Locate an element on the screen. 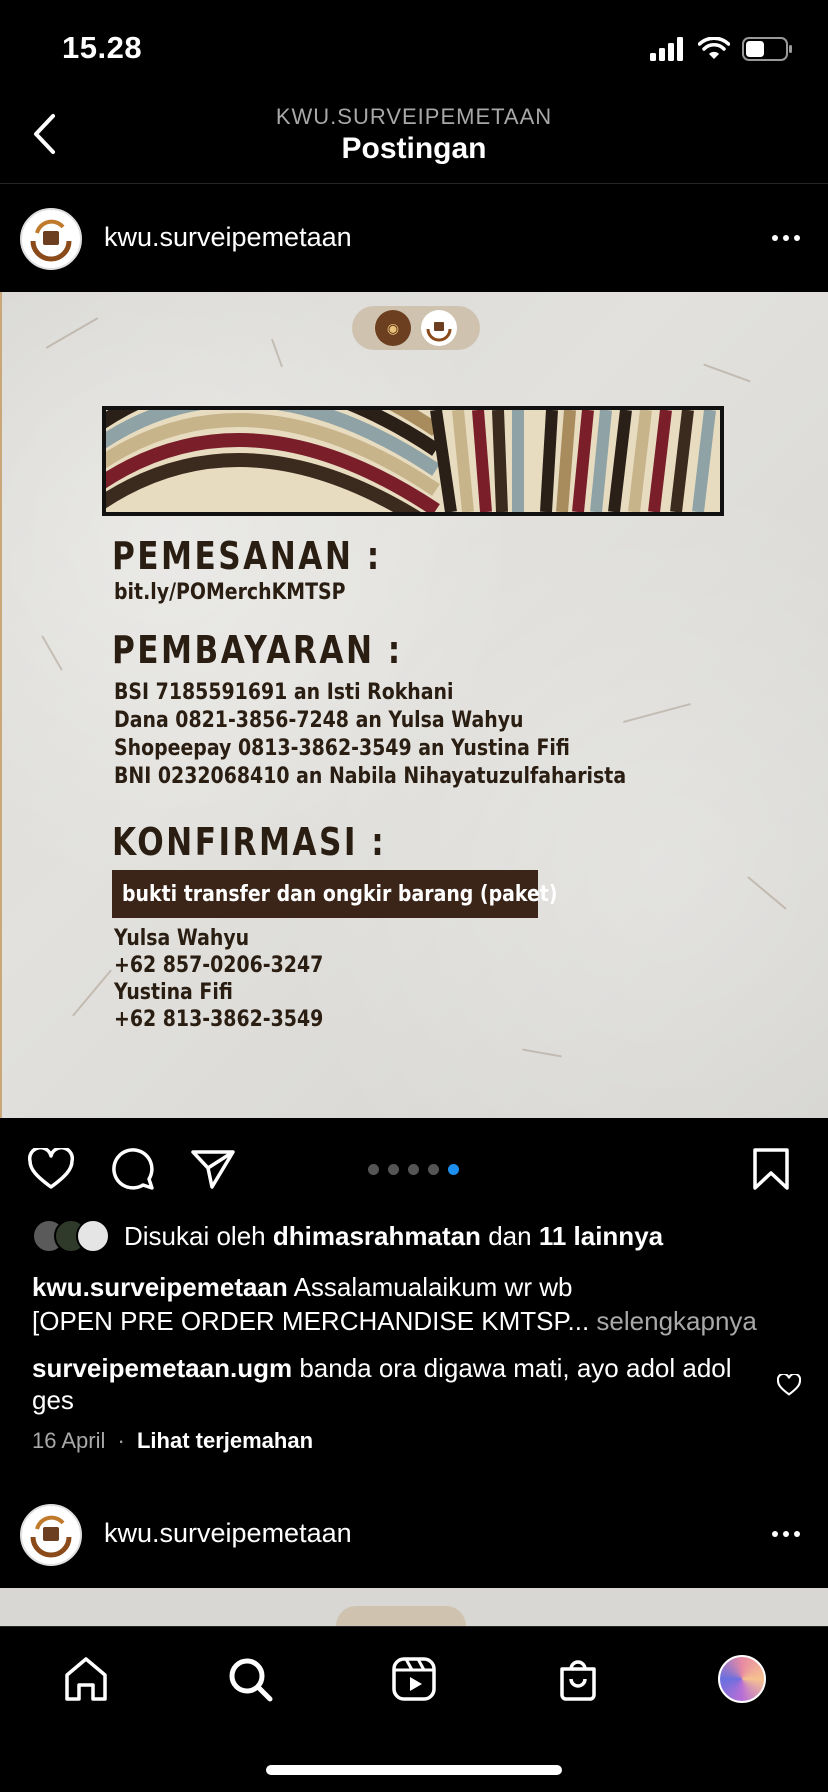 The height and width of the screenshot is (1792, 828). university-logo-icon: ◉ is located at coordinates (393, 328).